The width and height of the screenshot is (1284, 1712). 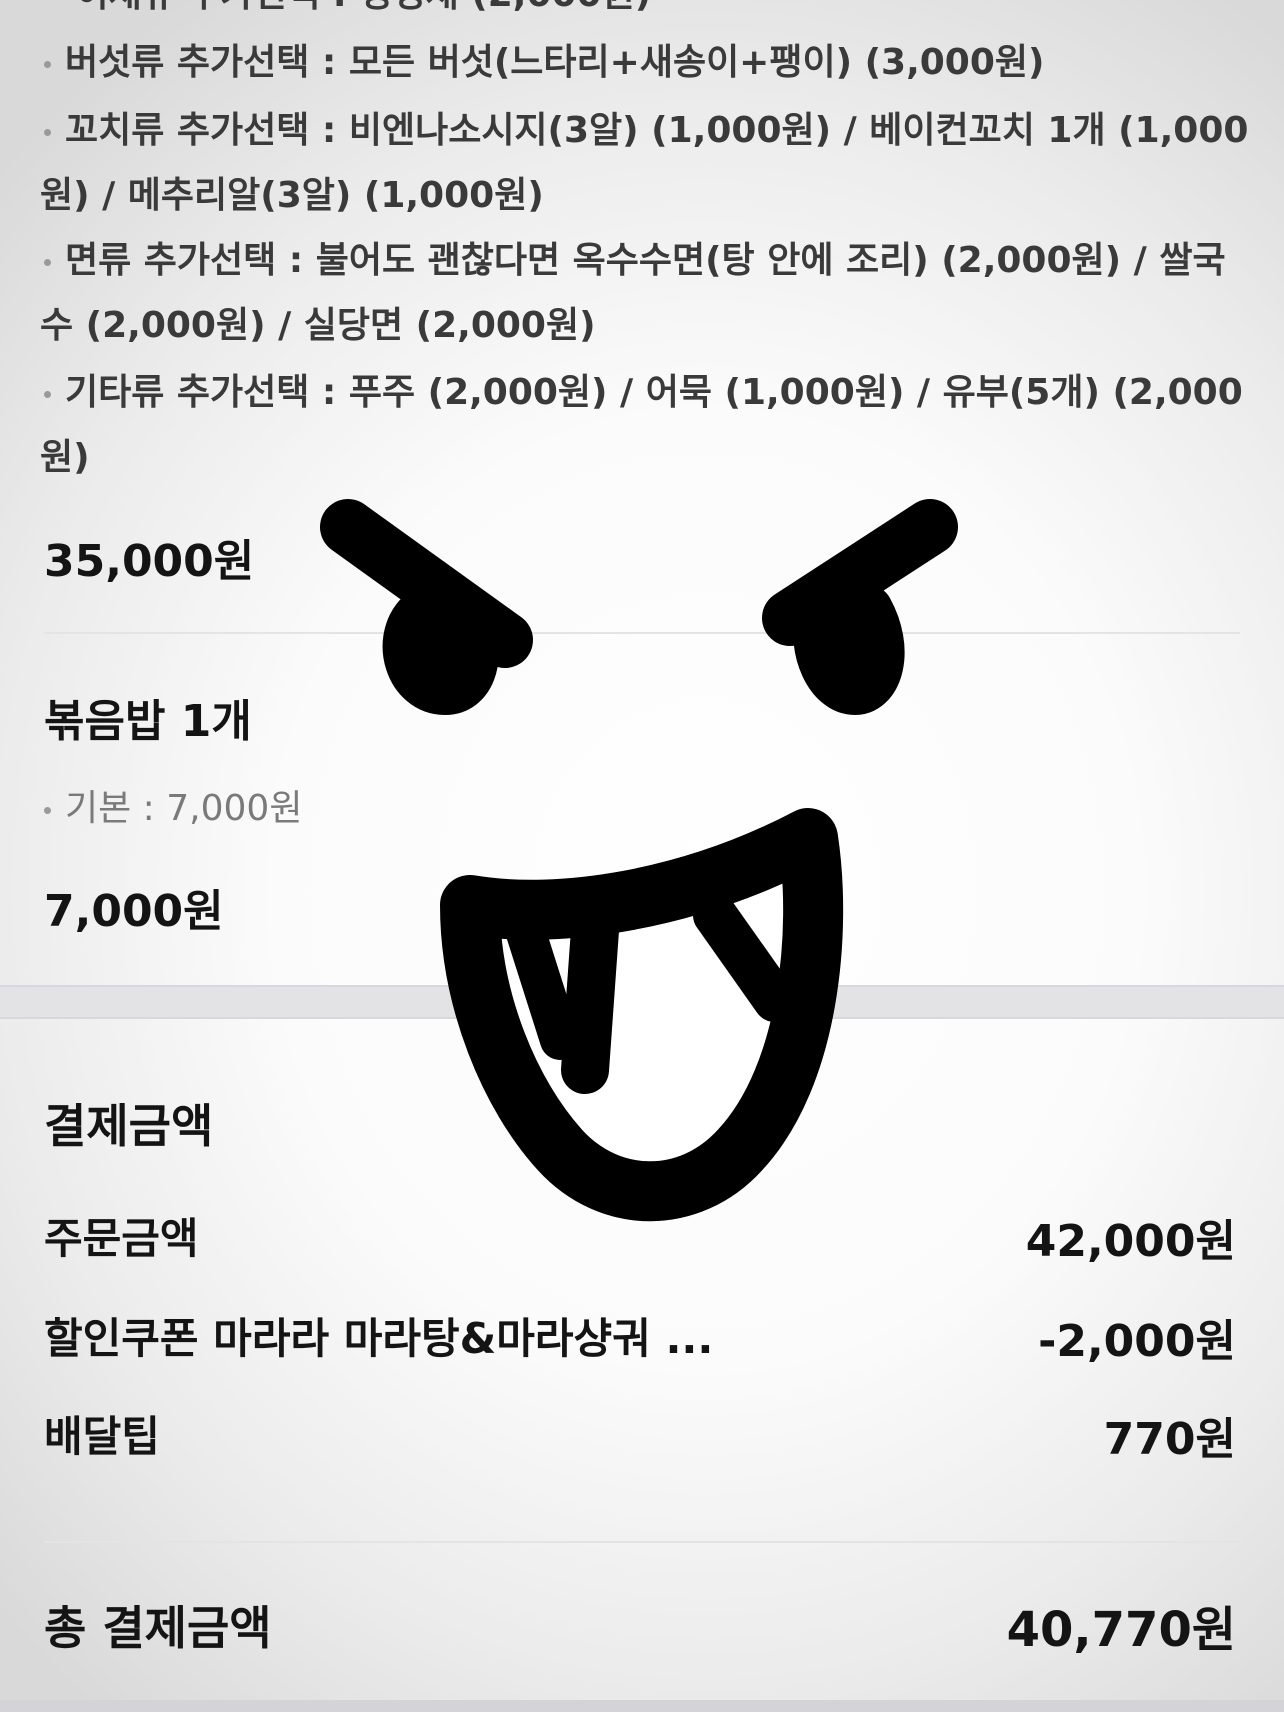 What do you see at coordinates (440, 652) in the screenshot?
I see `left-eye` at bounding box center [440, 652].